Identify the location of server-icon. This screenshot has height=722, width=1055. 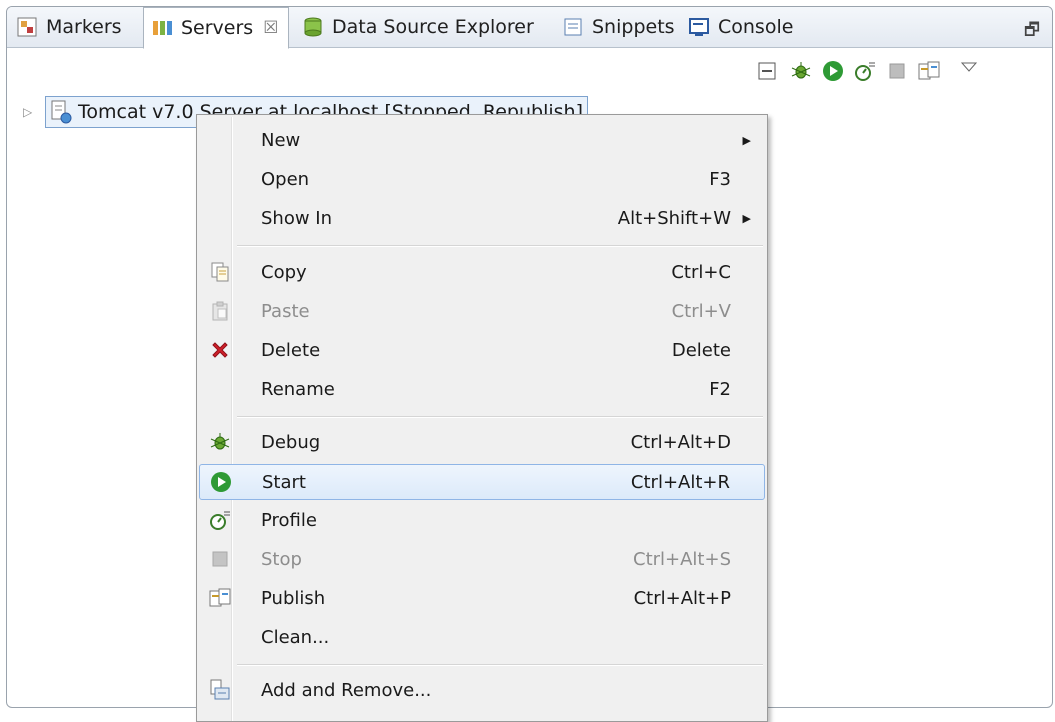
(61, 112).